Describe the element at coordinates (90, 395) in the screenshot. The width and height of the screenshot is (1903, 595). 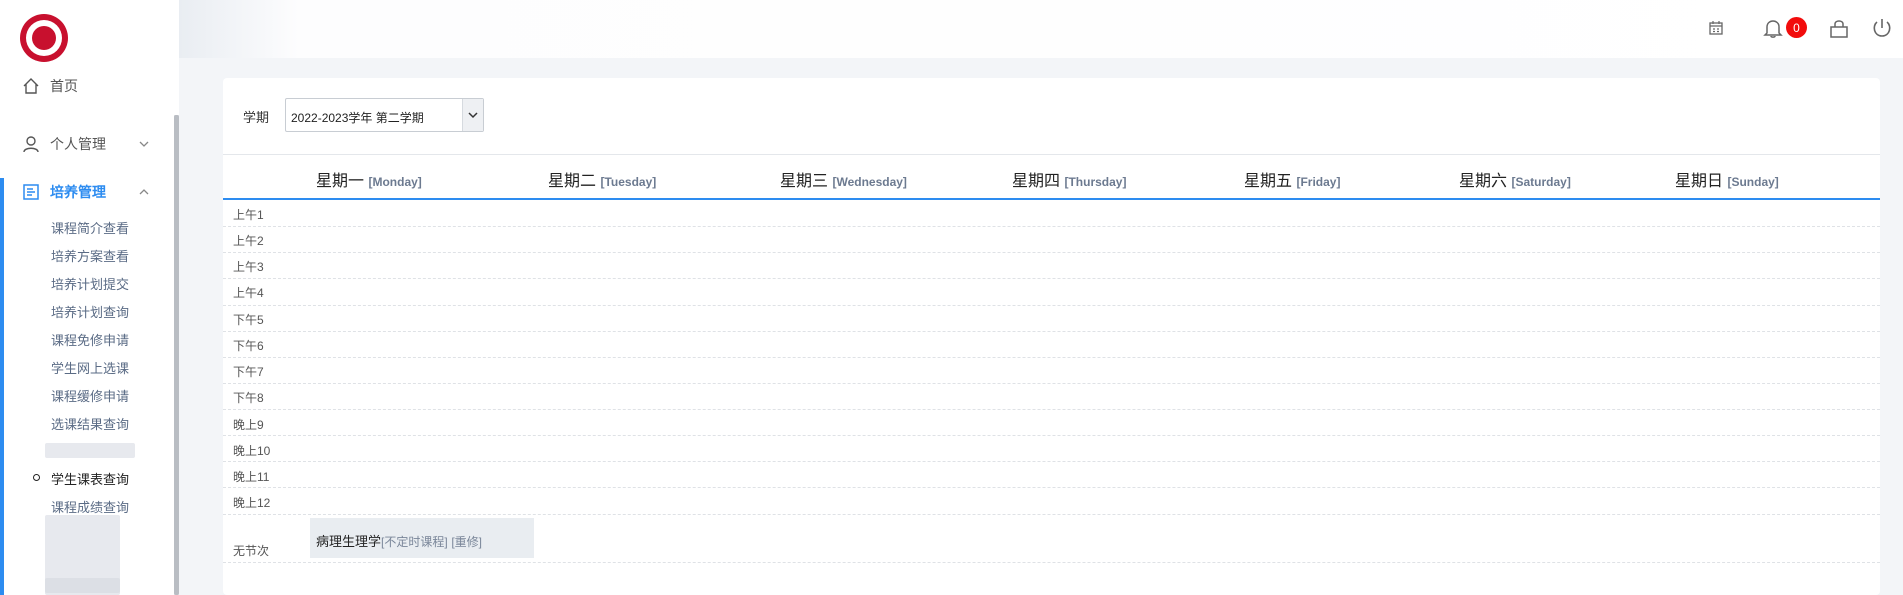
I see `sidebar-sub-item: 课程缓修申请` at that location.